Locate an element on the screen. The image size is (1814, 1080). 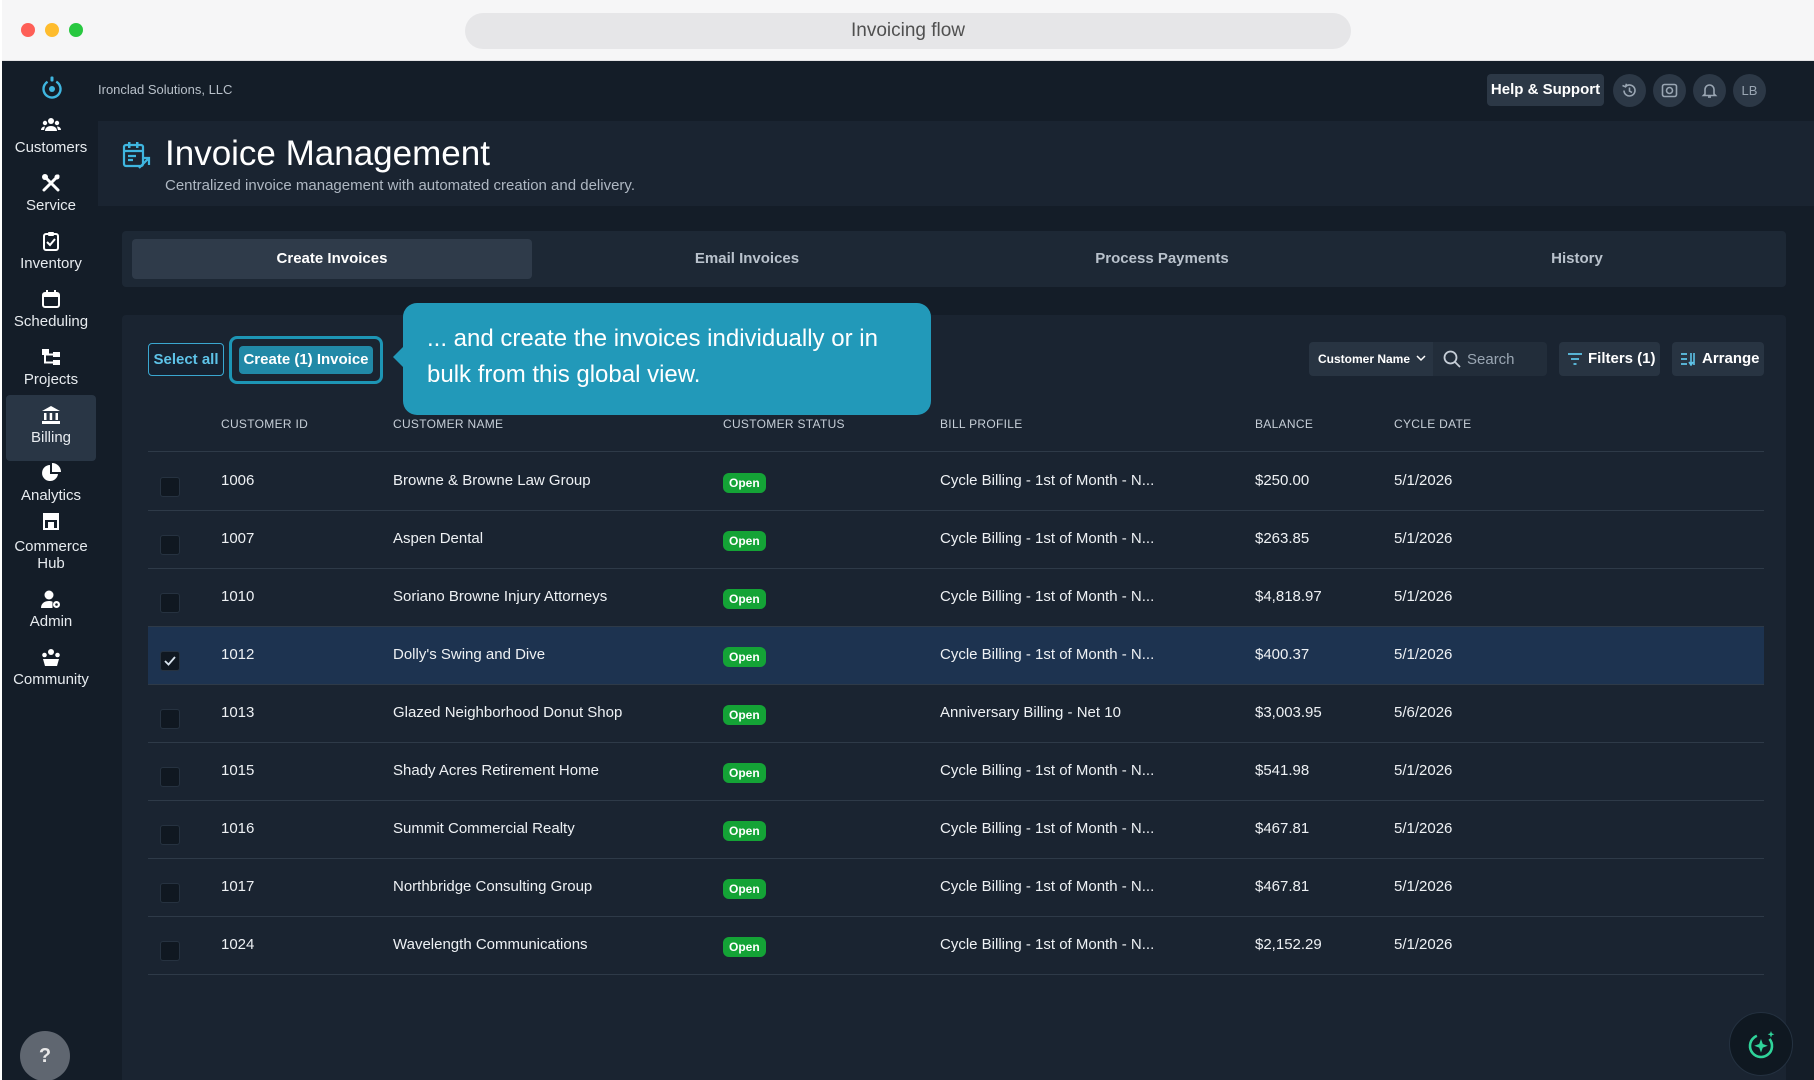
sidebar-item-service: Service is located at coordinates (51, 196).